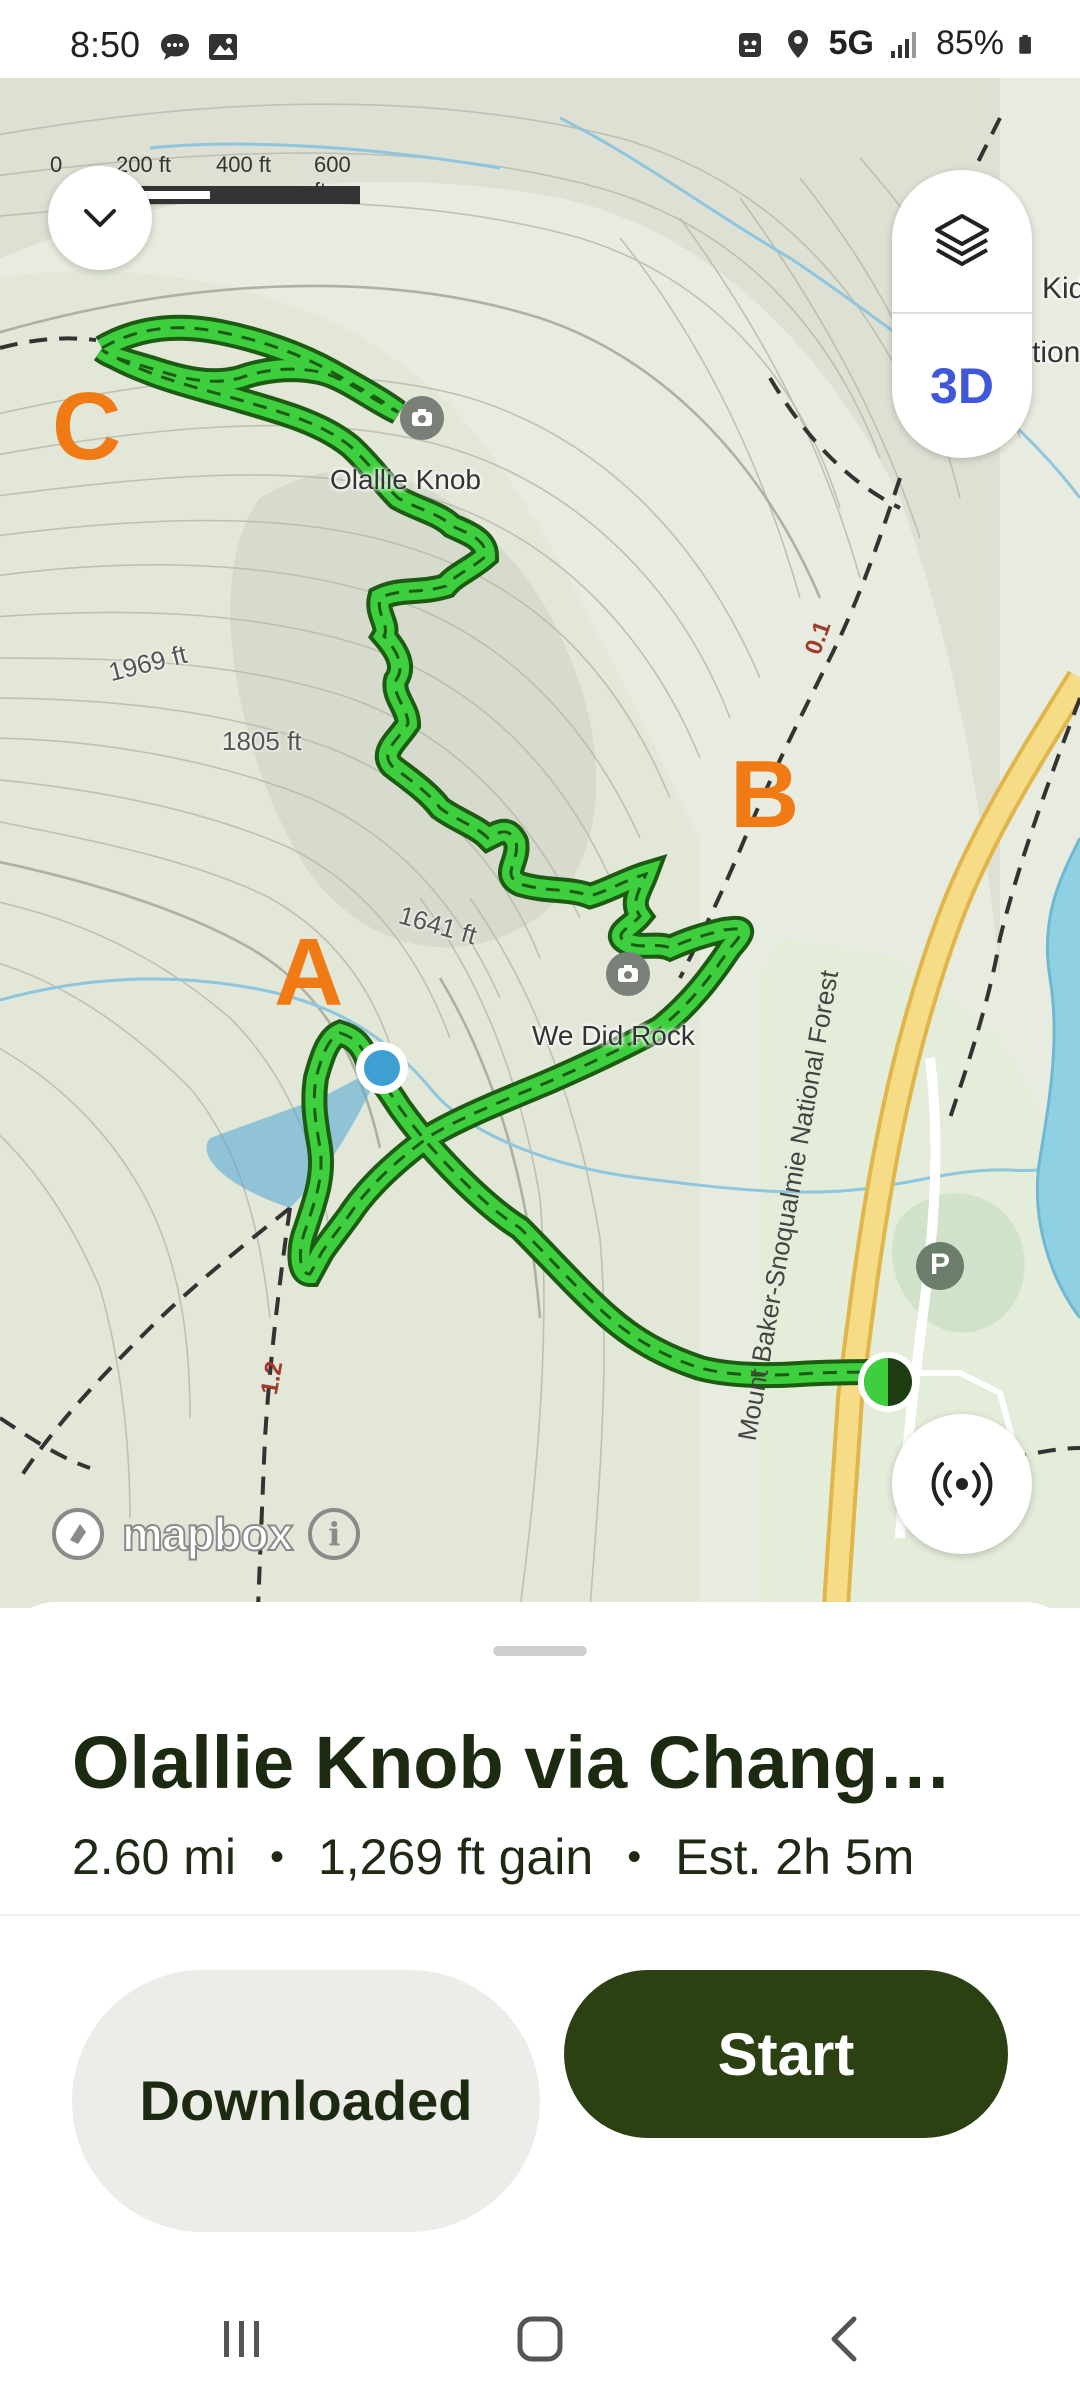 The width and height of the screenshot is (1080, 2400). I want to click on scale-tick: 0, so click(56, 164).